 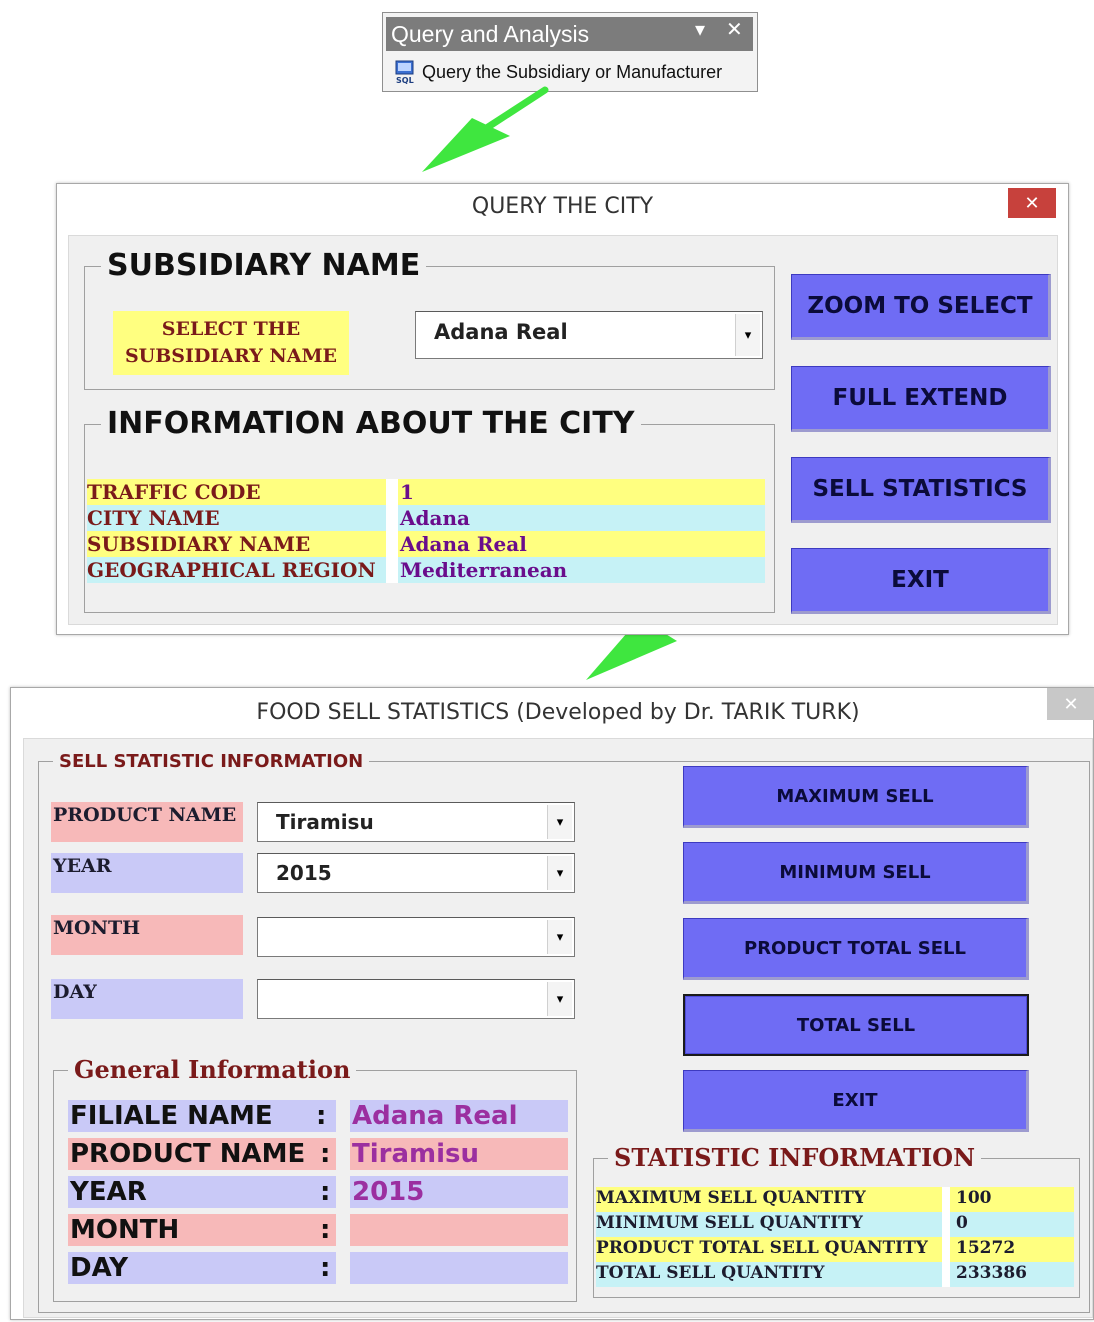 I want to click on day-value-box, so click(x=459, y=1268).